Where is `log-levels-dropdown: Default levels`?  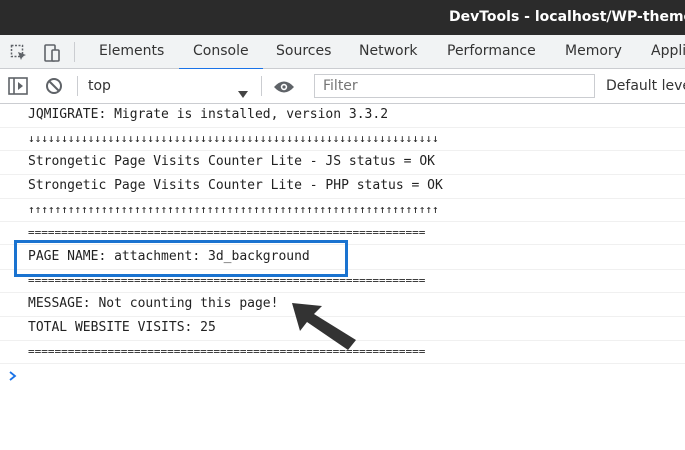
log-levels-dropdown: Default levels is located at coordinates (645, 86).